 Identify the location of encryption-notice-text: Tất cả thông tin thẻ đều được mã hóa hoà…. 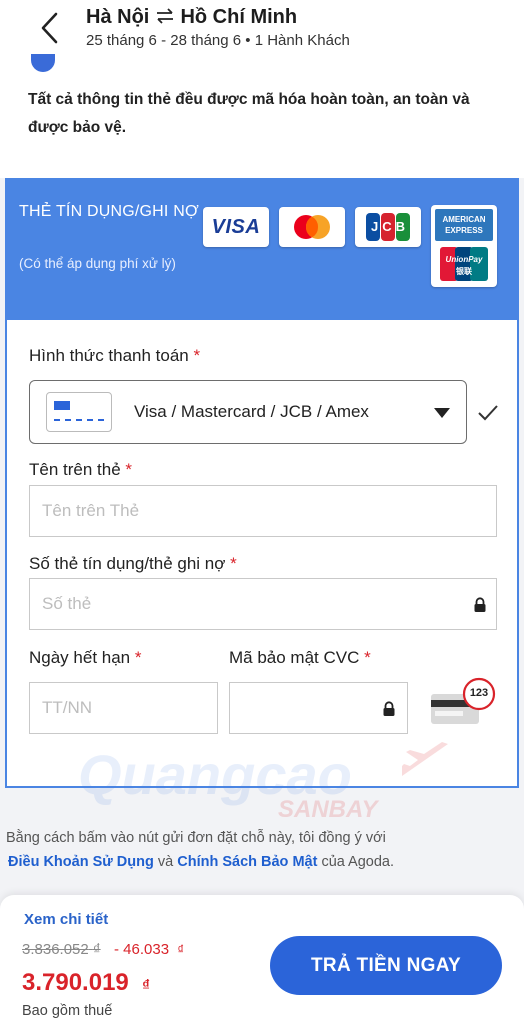
(249, 113).